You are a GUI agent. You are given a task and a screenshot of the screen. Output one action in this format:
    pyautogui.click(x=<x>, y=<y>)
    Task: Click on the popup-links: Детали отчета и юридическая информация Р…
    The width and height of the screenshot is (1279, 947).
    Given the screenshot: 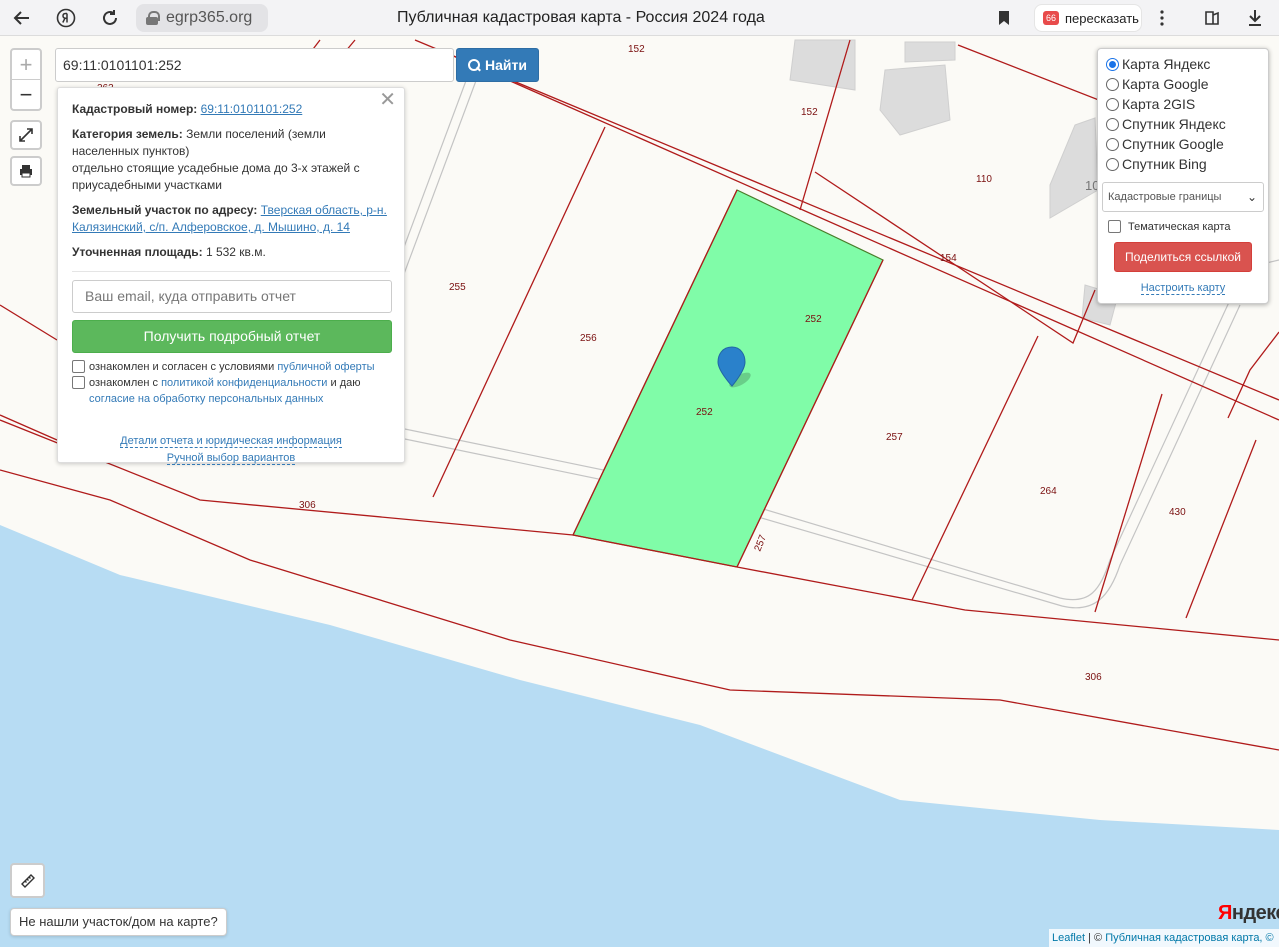 What is the action you would take?
    pyautogui.click(x=231, y=450)
    